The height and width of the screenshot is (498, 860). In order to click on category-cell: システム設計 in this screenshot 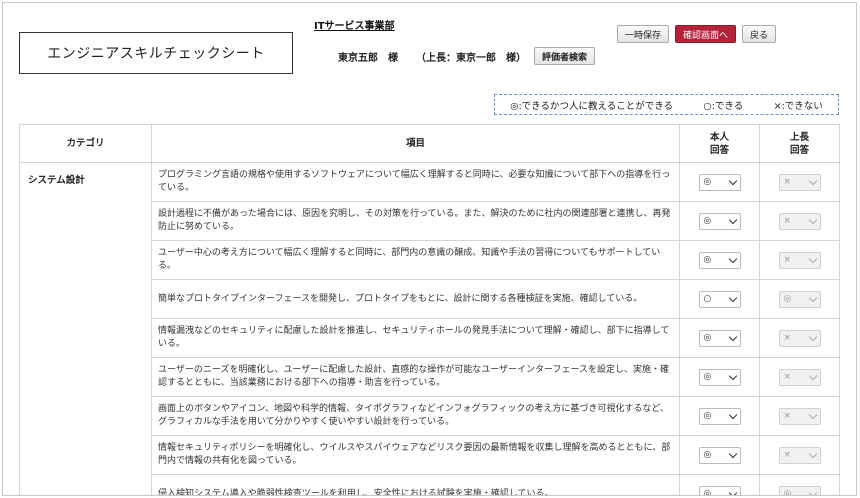, I will do `click(85, 328)`.